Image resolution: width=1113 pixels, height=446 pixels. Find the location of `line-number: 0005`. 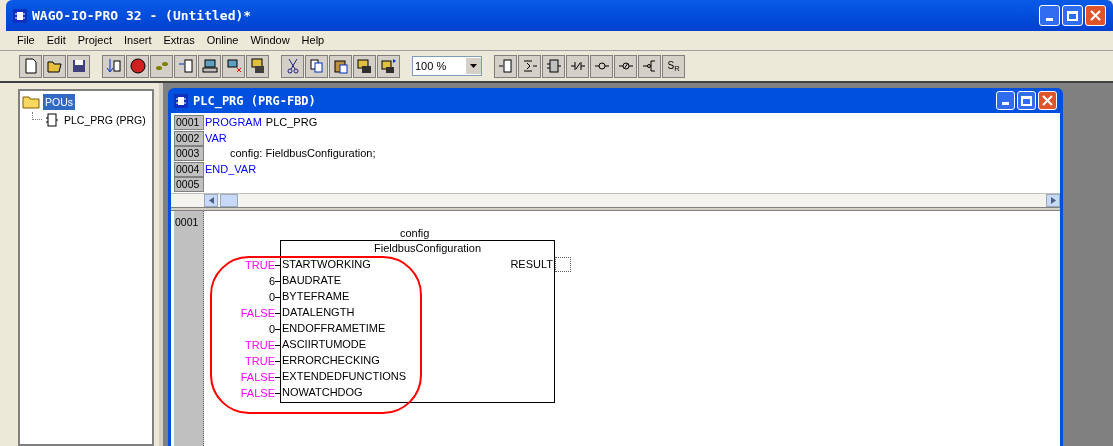

line-number: 0005 is located at coordinates (189, 185).